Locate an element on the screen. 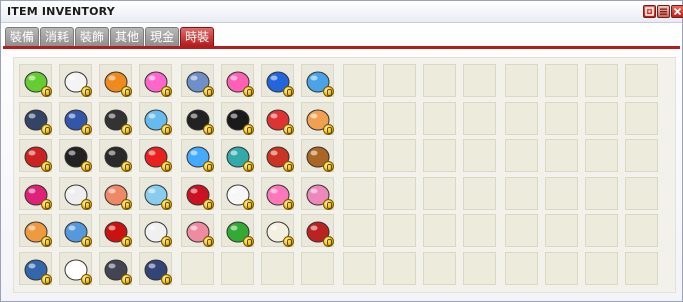 Image resolution: width=683 pixels, height=302 pixels. title-bar: ITEM INVENTORY is located at coordinates (342, 12).